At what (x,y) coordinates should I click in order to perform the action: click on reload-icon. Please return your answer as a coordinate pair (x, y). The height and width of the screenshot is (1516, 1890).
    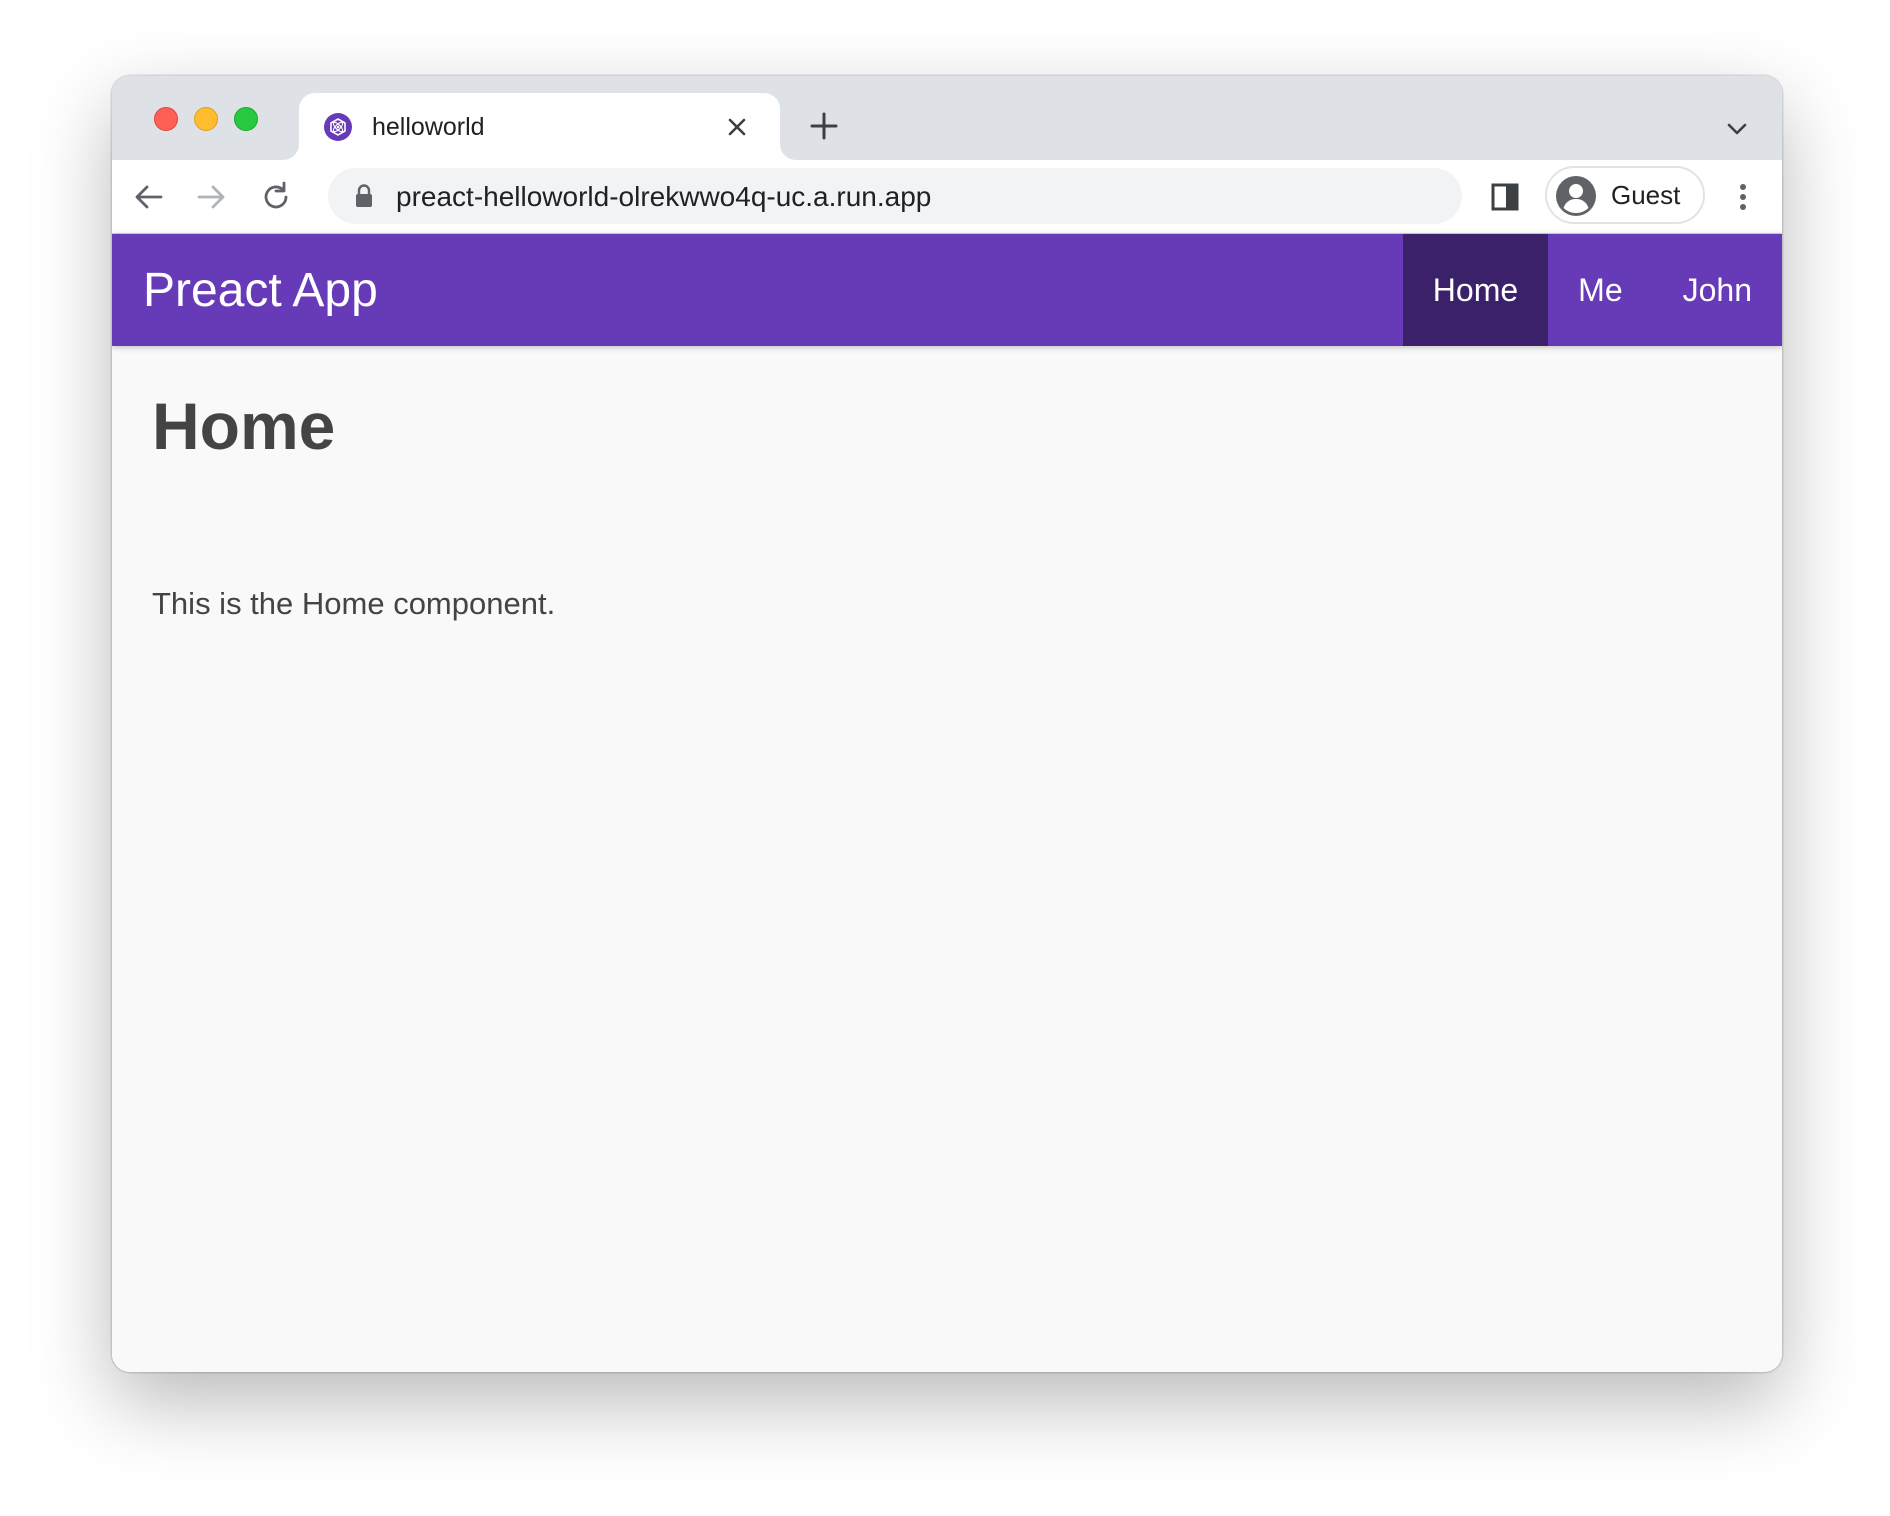
    Looking at the image, I should click on (276, 197).